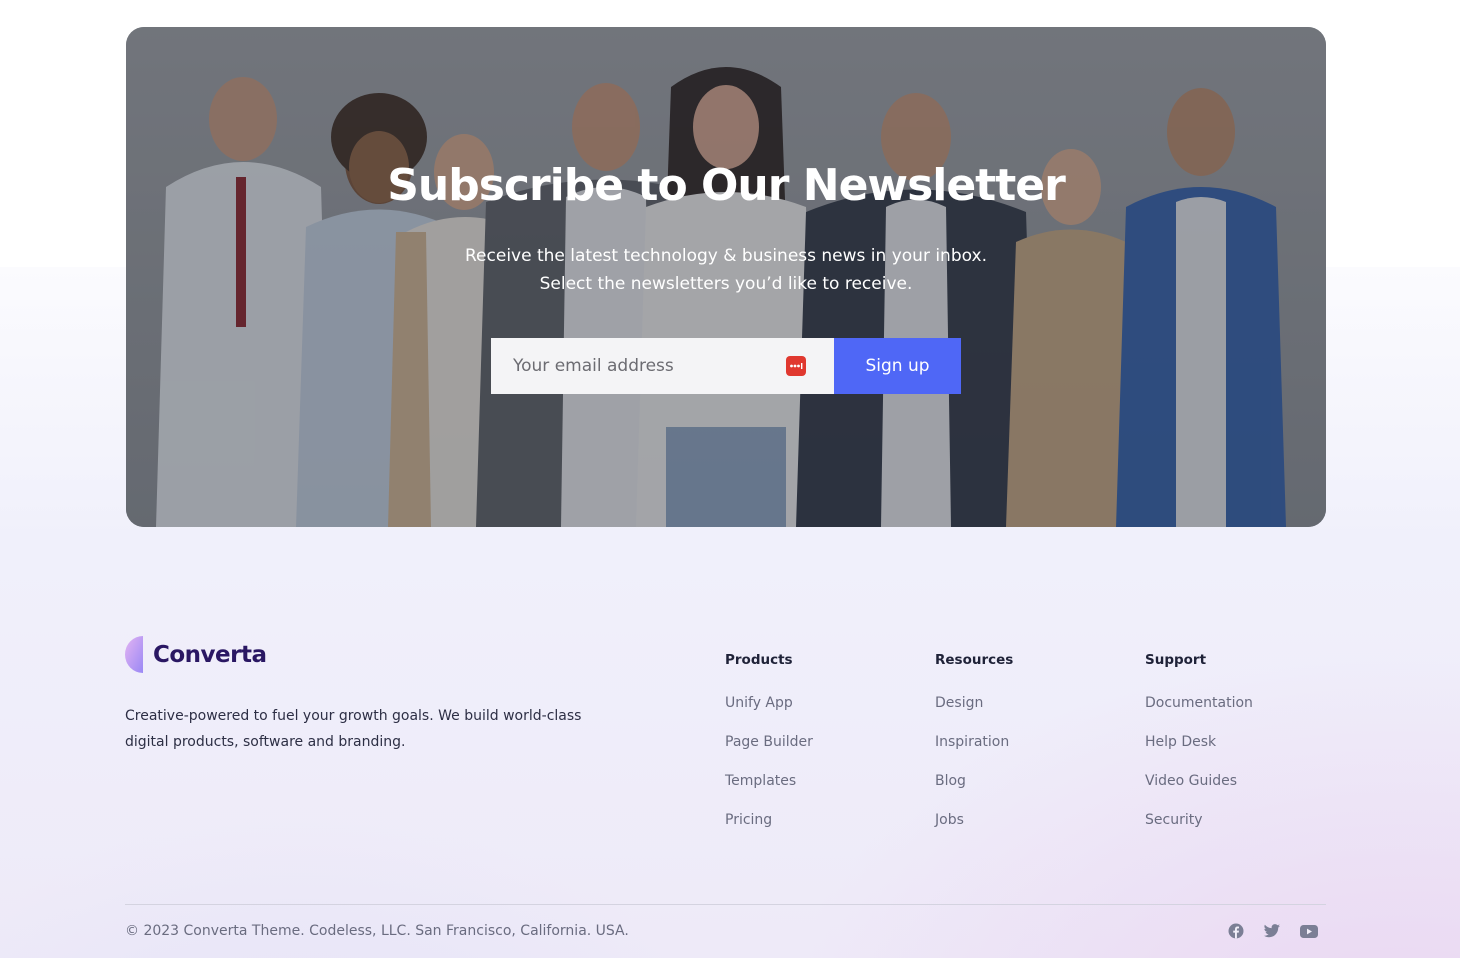 The width and height of the screenshot is (1460, 958). What do you see at coordinates (1272, 931) in the screenshot?
I see `twitter-icon` at bounding box center [1272, 931].